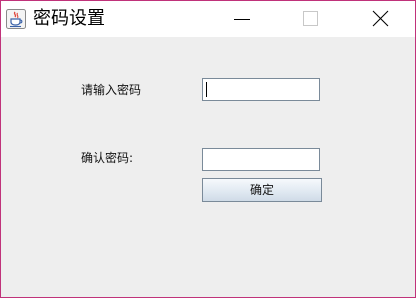  Describe the element at coordinates (208, 19) in the screenshot. I see `title-bar: 密码设置` at that location.